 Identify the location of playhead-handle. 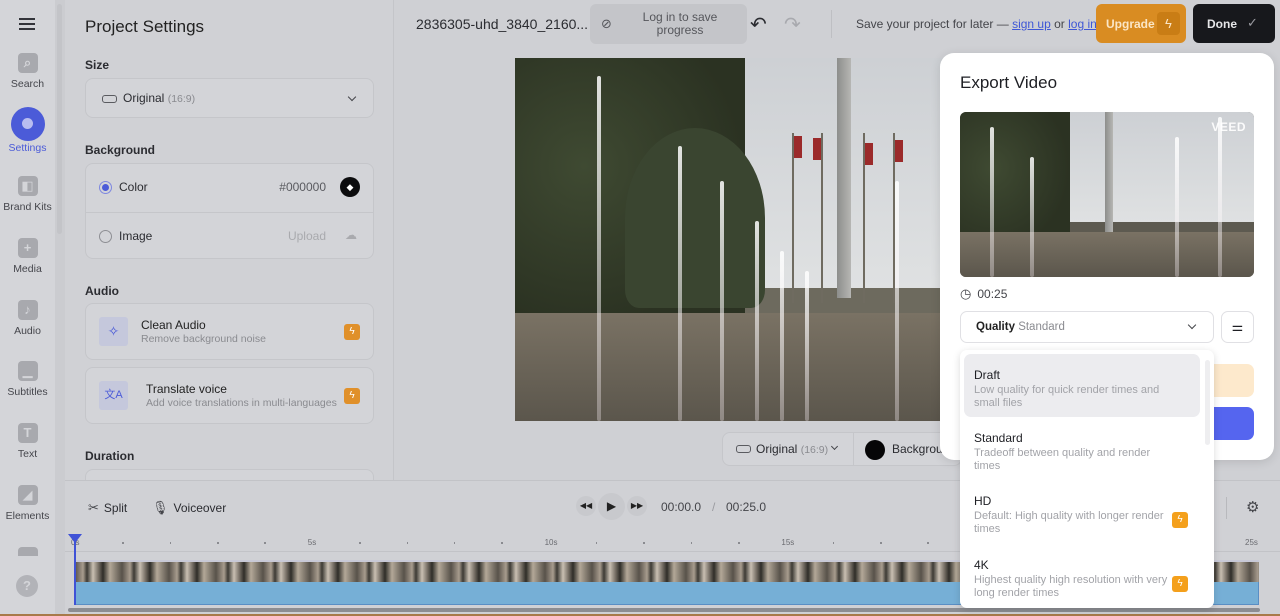
(75, 538).